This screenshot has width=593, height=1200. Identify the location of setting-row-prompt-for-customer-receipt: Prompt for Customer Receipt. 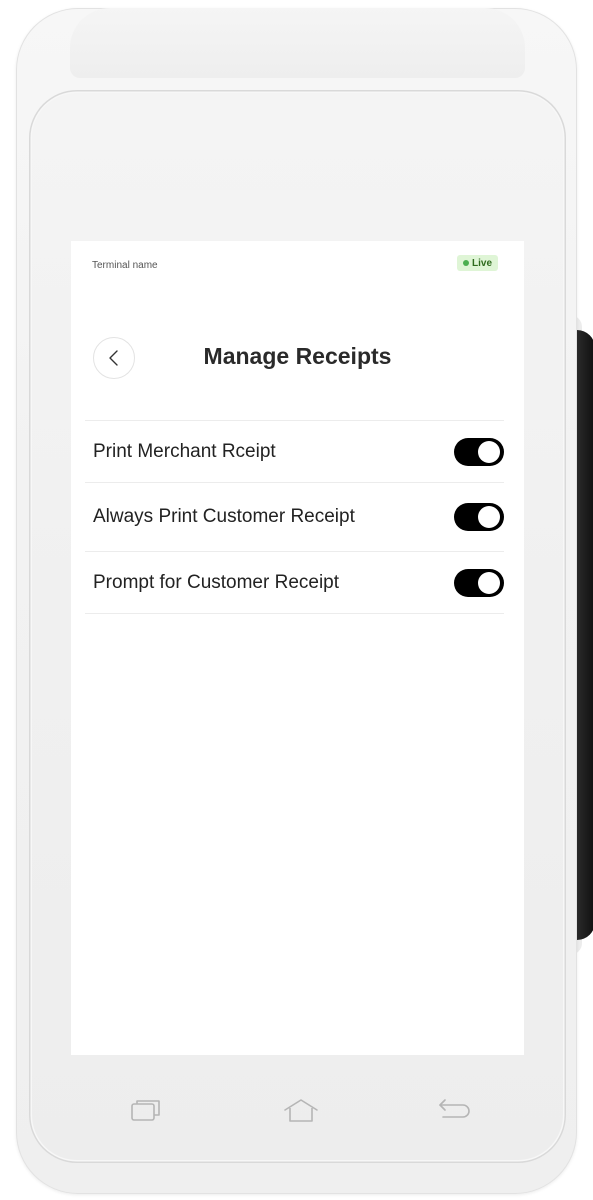
(294, 583).